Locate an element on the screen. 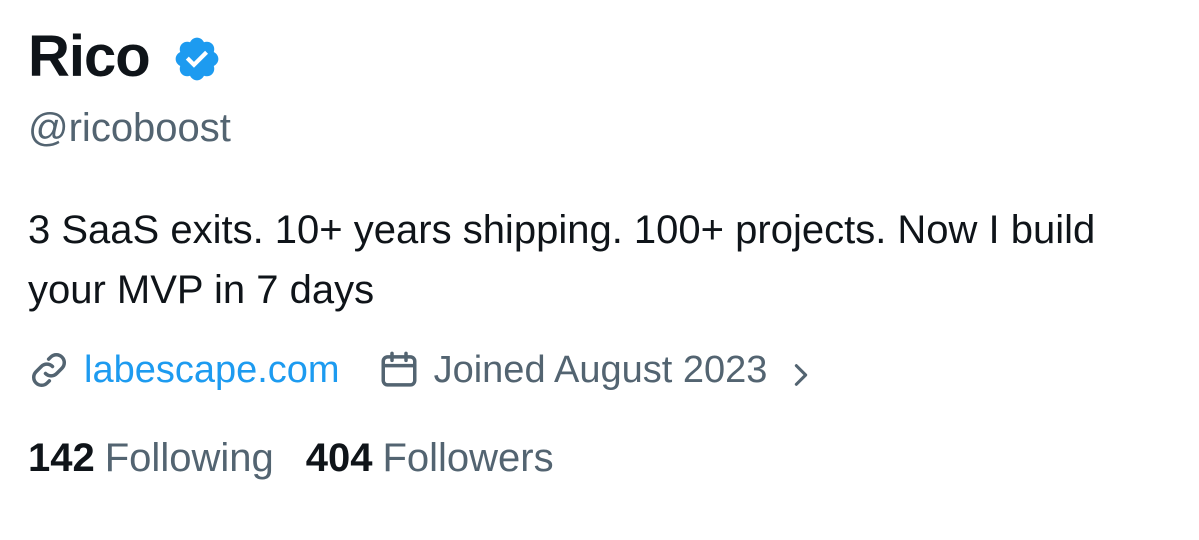  followers-count: 404 is located at coordinates (339, 457).